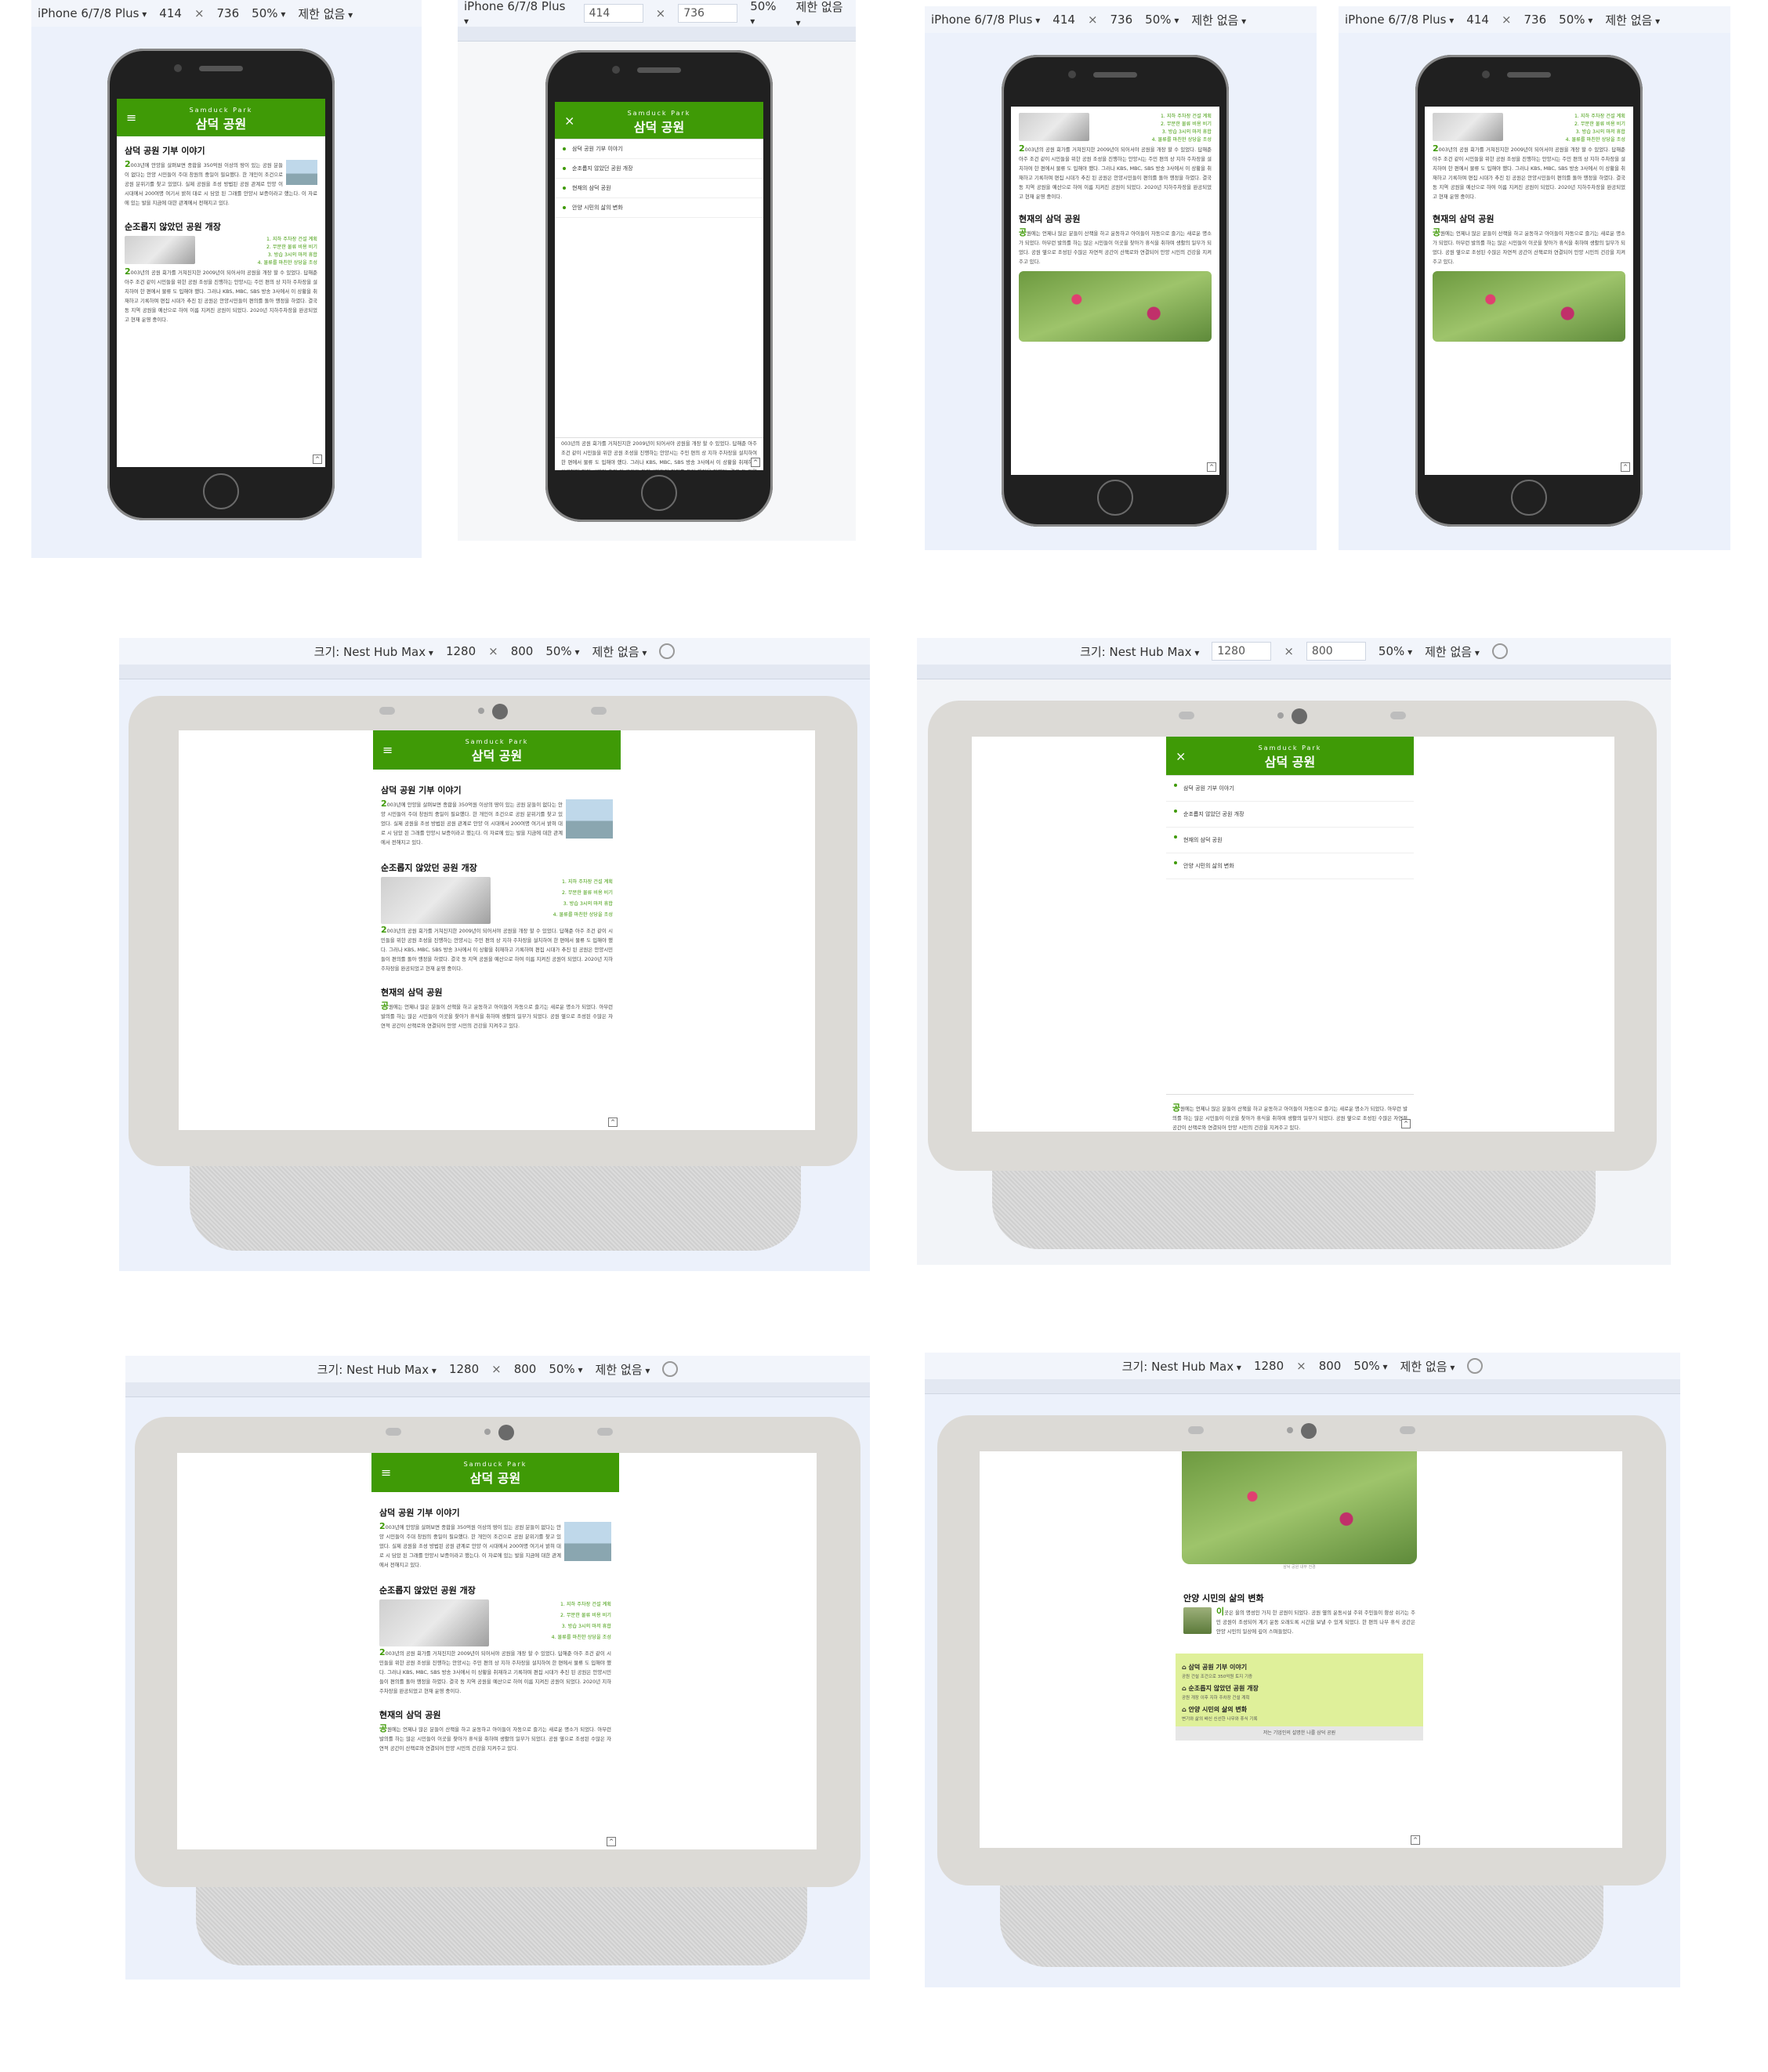 This screenshot has width=1768, height=2072. Describe the element at coordinates (657, 13) in the screenshot. I see `device-toolbar: iPhone 6/7/8 Plus × 50% 제한 없음` at that location.